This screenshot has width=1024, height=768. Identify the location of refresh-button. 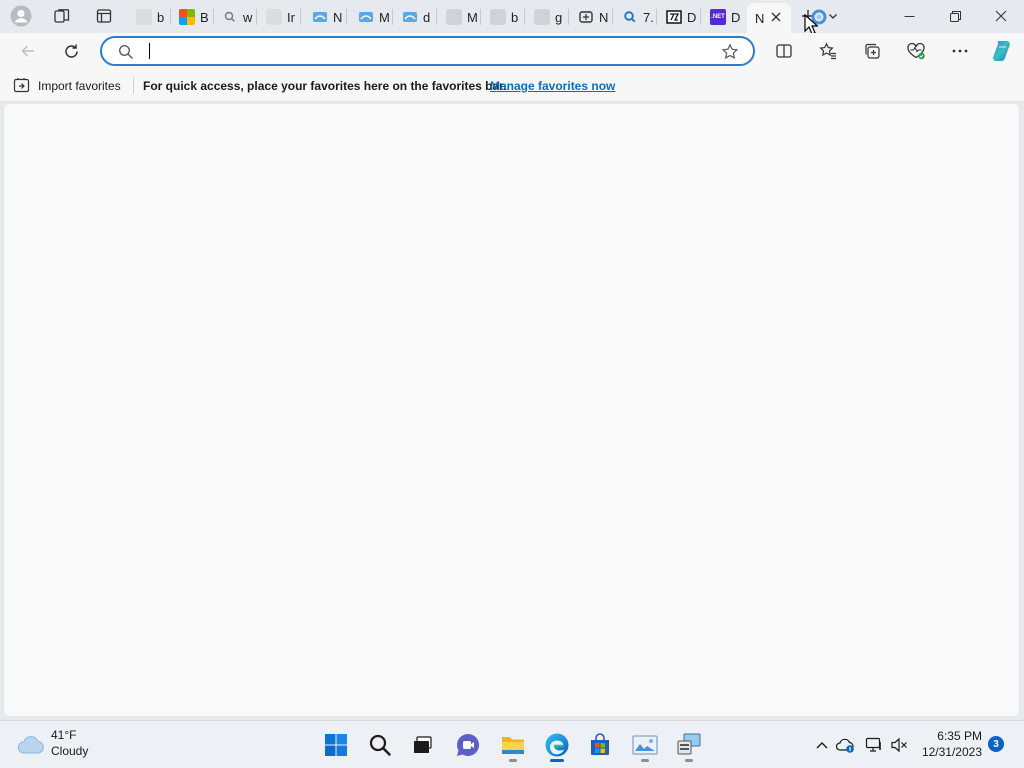
(71, 51).